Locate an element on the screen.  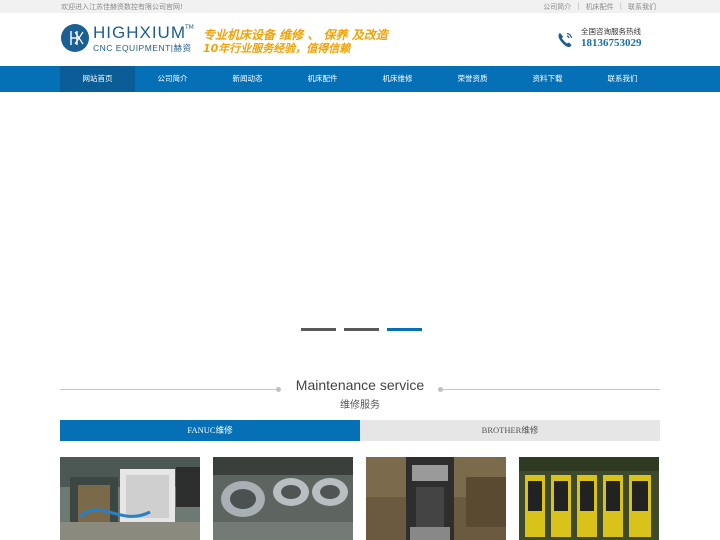
top-bar: 欢迎进入江苏佳赫资数控有限公司官网! 公司简介 | 机床配件 | 联系我们 is located at coordinates (360, 6).